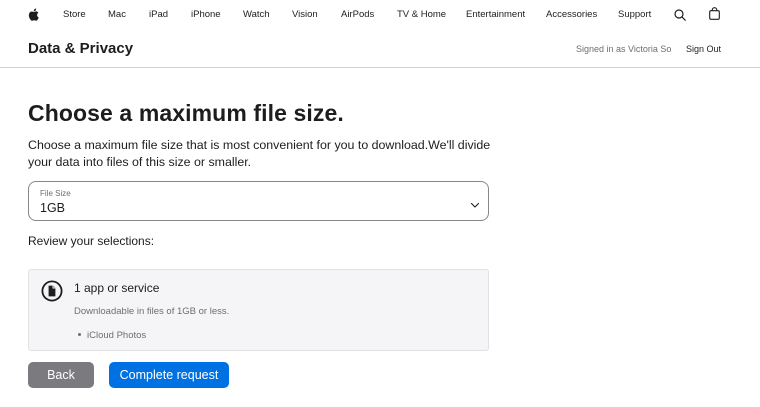  I want to click on file-size-label: File Size, so click(55, 193).